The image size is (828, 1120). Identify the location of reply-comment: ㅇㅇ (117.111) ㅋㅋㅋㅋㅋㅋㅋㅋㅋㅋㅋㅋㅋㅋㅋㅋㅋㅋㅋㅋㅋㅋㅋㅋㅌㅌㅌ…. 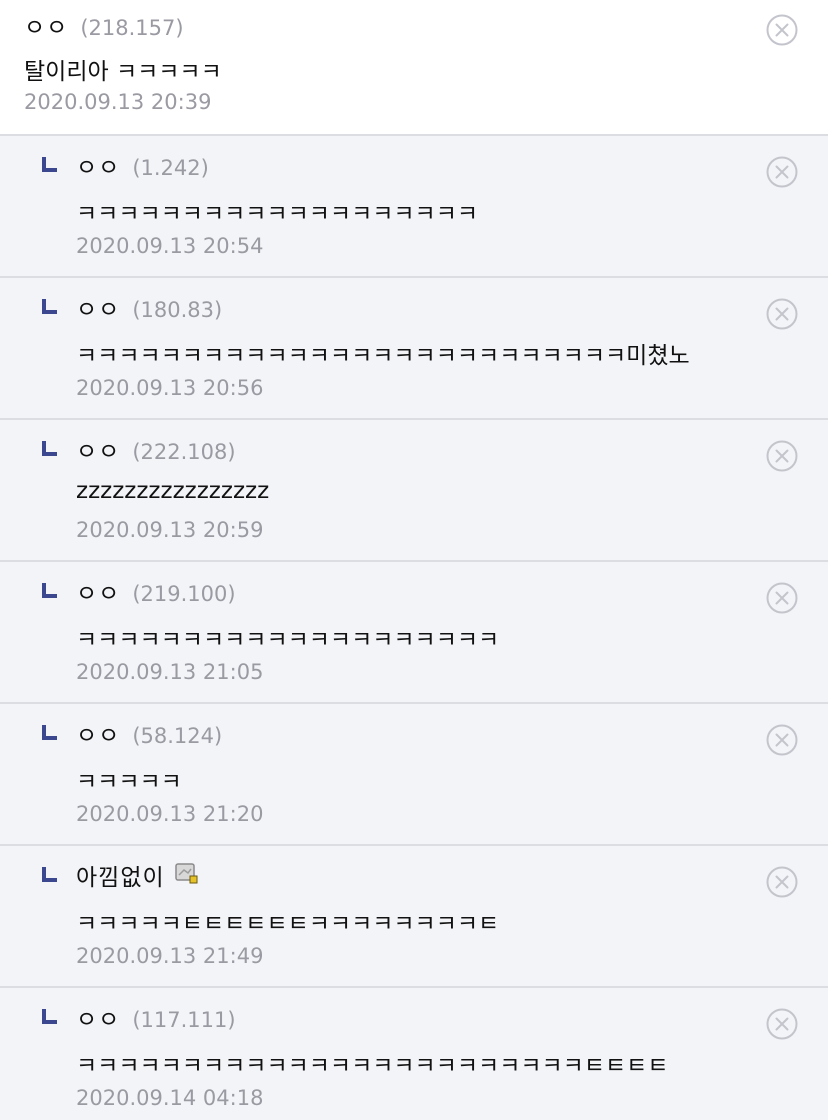
(414, 1054).